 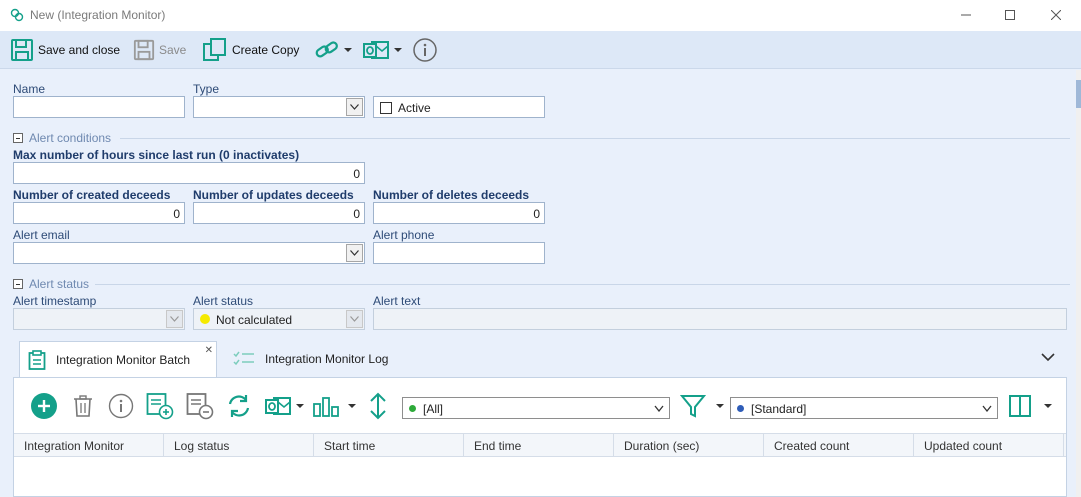 What do you see at coordinates (1048, 406) in the screenshot?
I see `layout-dropdown-caret` at bounding box center [1048, 406].